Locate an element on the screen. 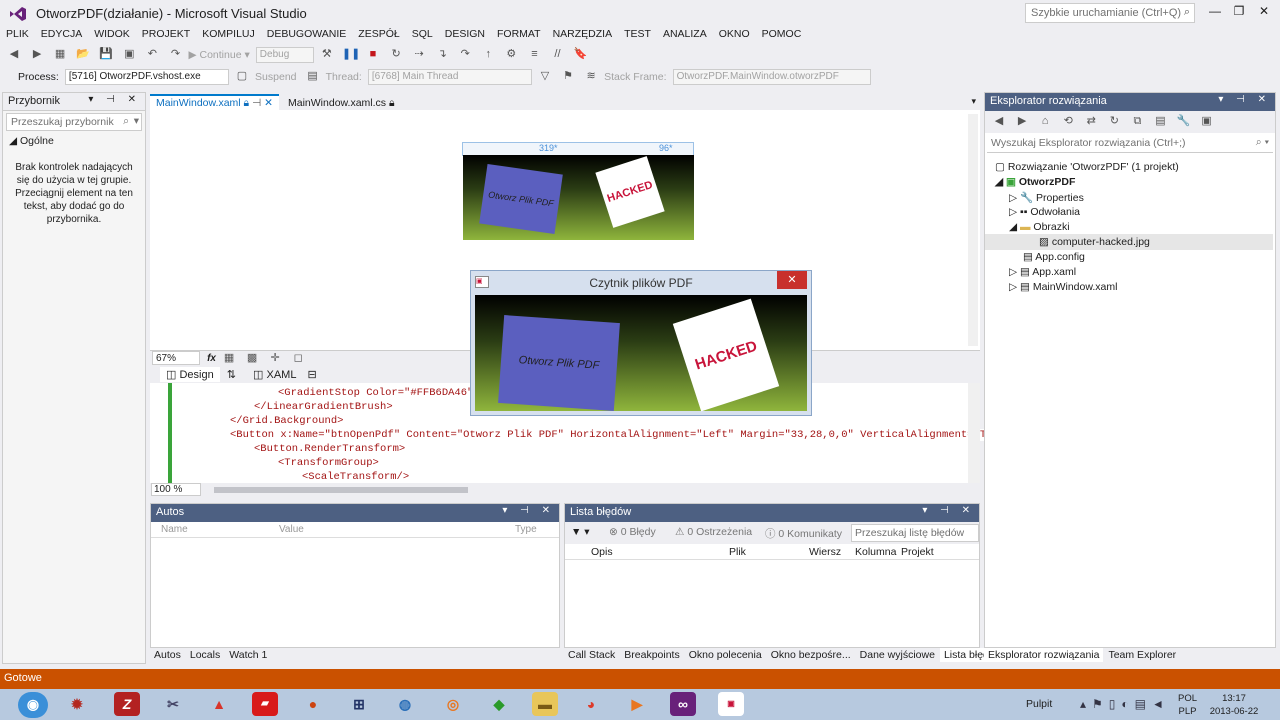  step-out-icon: ↑ is located at coordinates (488, 56).